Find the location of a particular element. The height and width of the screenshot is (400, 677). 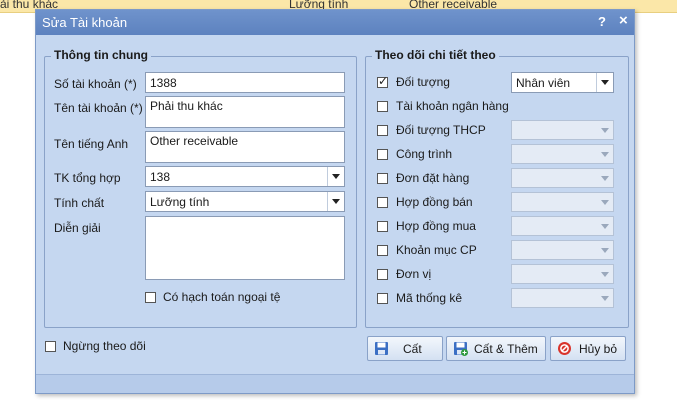

tracking-combo-order is located at coordinates (562, 178).